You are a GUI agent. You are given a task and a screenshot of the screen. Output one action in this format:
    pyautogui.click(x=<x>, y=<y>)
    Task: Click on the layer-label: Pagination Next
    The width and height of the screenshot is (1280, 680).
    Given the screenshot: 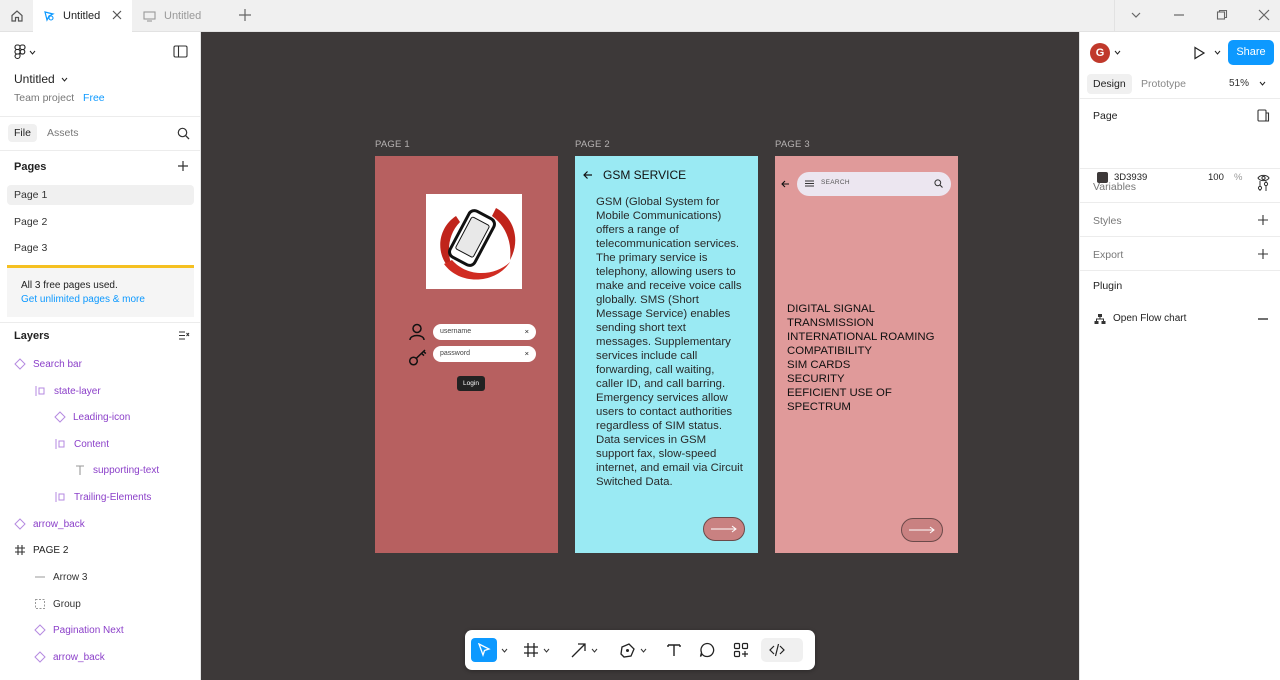 What is the action you would take?
    pyautogui.click(x=88, y=630)
    